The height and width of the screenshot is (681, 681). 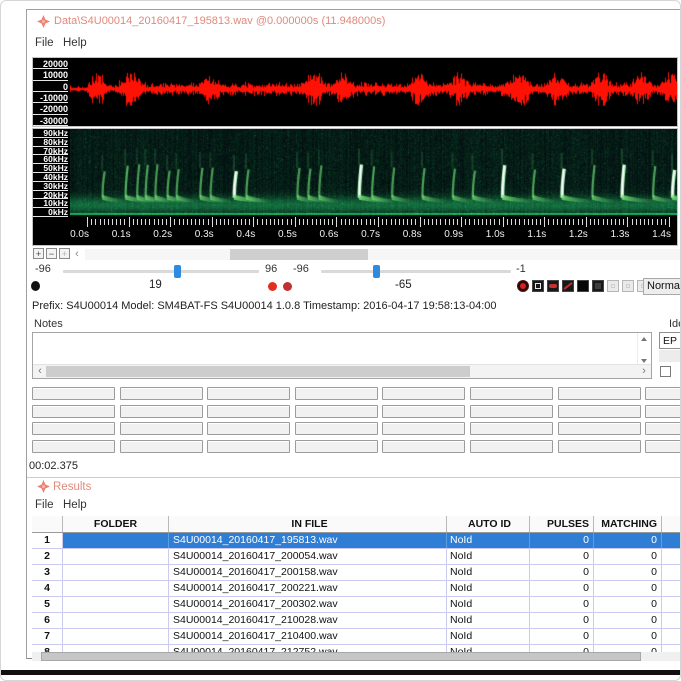 What do you see at coordinates (308, 540) in the screenshot?
I see `results-cell: S4U00014_20160417_195813.wav` at bounding box center [308, 540].